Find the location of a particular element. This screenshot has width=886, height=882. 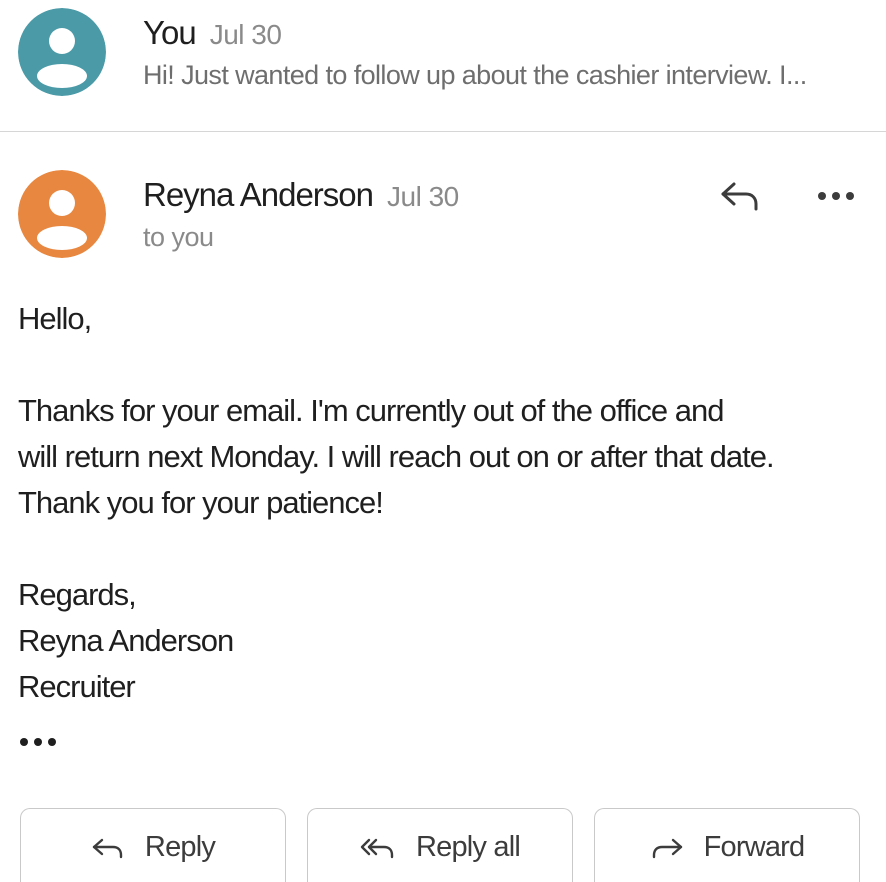

reply-label: Reply is located at coordinates (180, 847).